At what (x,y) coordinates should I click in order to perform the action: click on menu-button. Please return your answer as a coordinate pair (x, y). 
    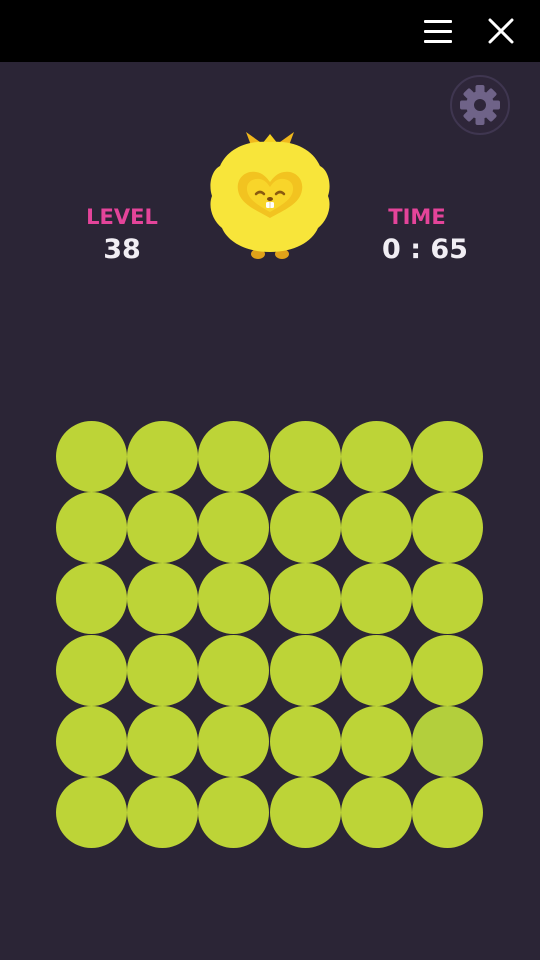
    Looking at the image, I should click on (438, 31).